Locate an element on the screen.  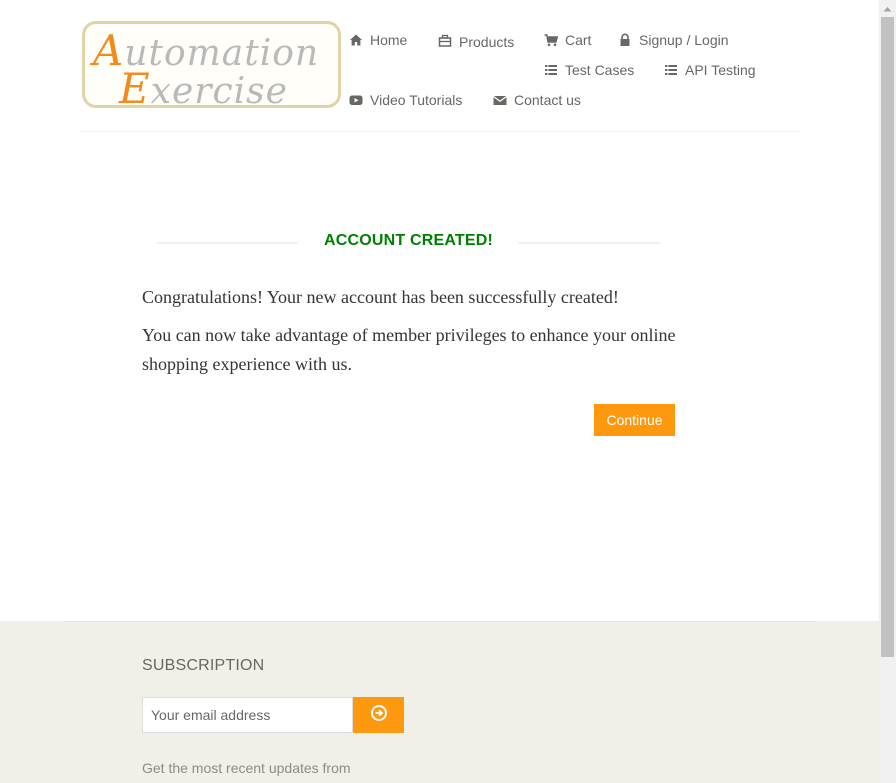
nav-home: Home is located at coordinates (378, 40).